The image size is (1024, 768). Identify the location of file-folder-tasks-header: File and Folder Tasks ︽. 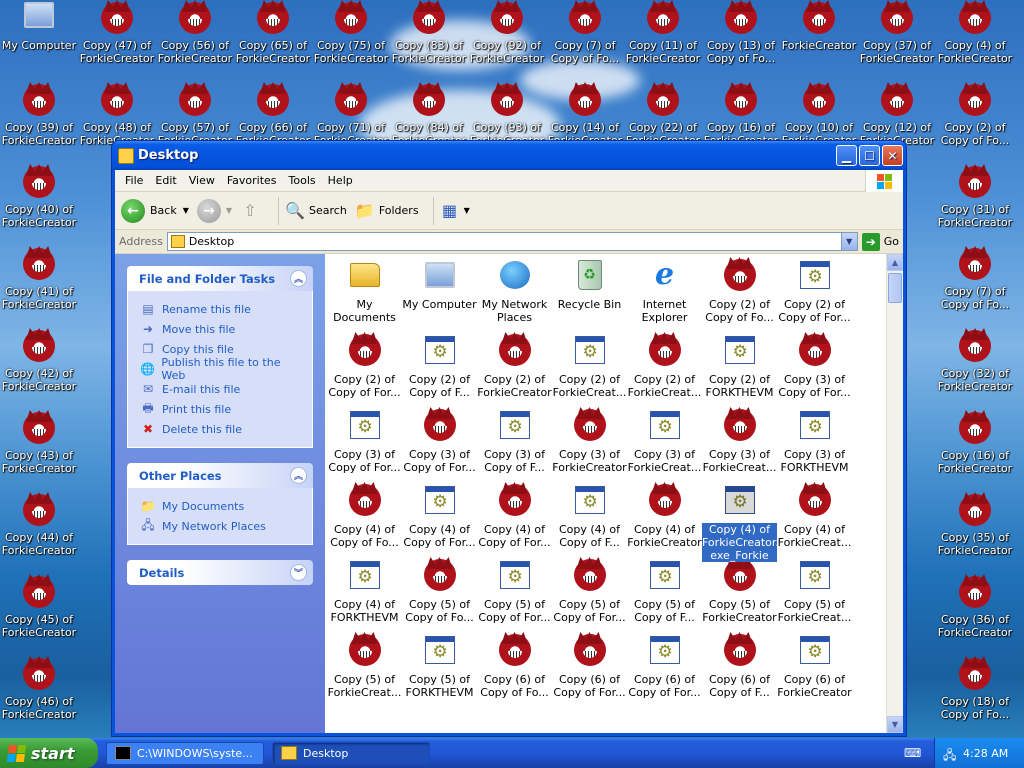
(220, 278).